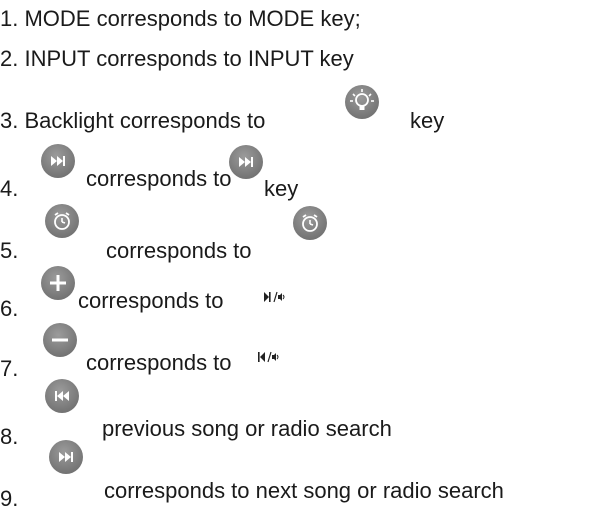 The width and height of the screenshot is (599, 515). What do you see at coordinates (247, 428) in the screenshot?
I see `item-text: previous song or radio search` at bounding box center [247, 428].